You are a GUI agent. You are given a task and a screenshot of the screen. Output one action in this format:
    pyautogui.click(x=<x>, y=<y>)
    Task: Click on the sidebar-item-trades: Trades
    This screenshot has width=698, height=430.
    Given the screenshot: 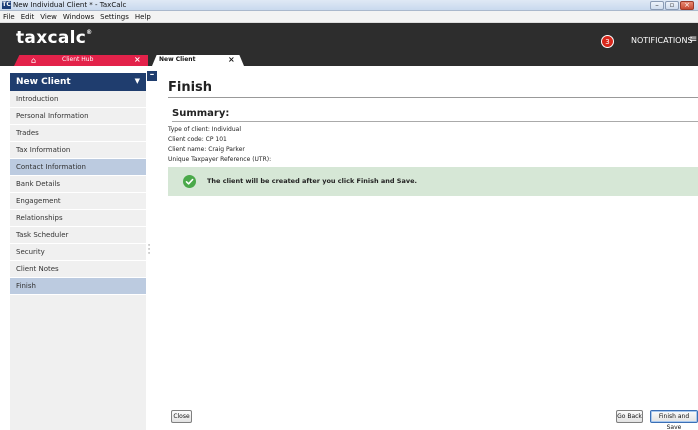 What is the action you would take?
    pyautogui.click(x=78, y=133)
    